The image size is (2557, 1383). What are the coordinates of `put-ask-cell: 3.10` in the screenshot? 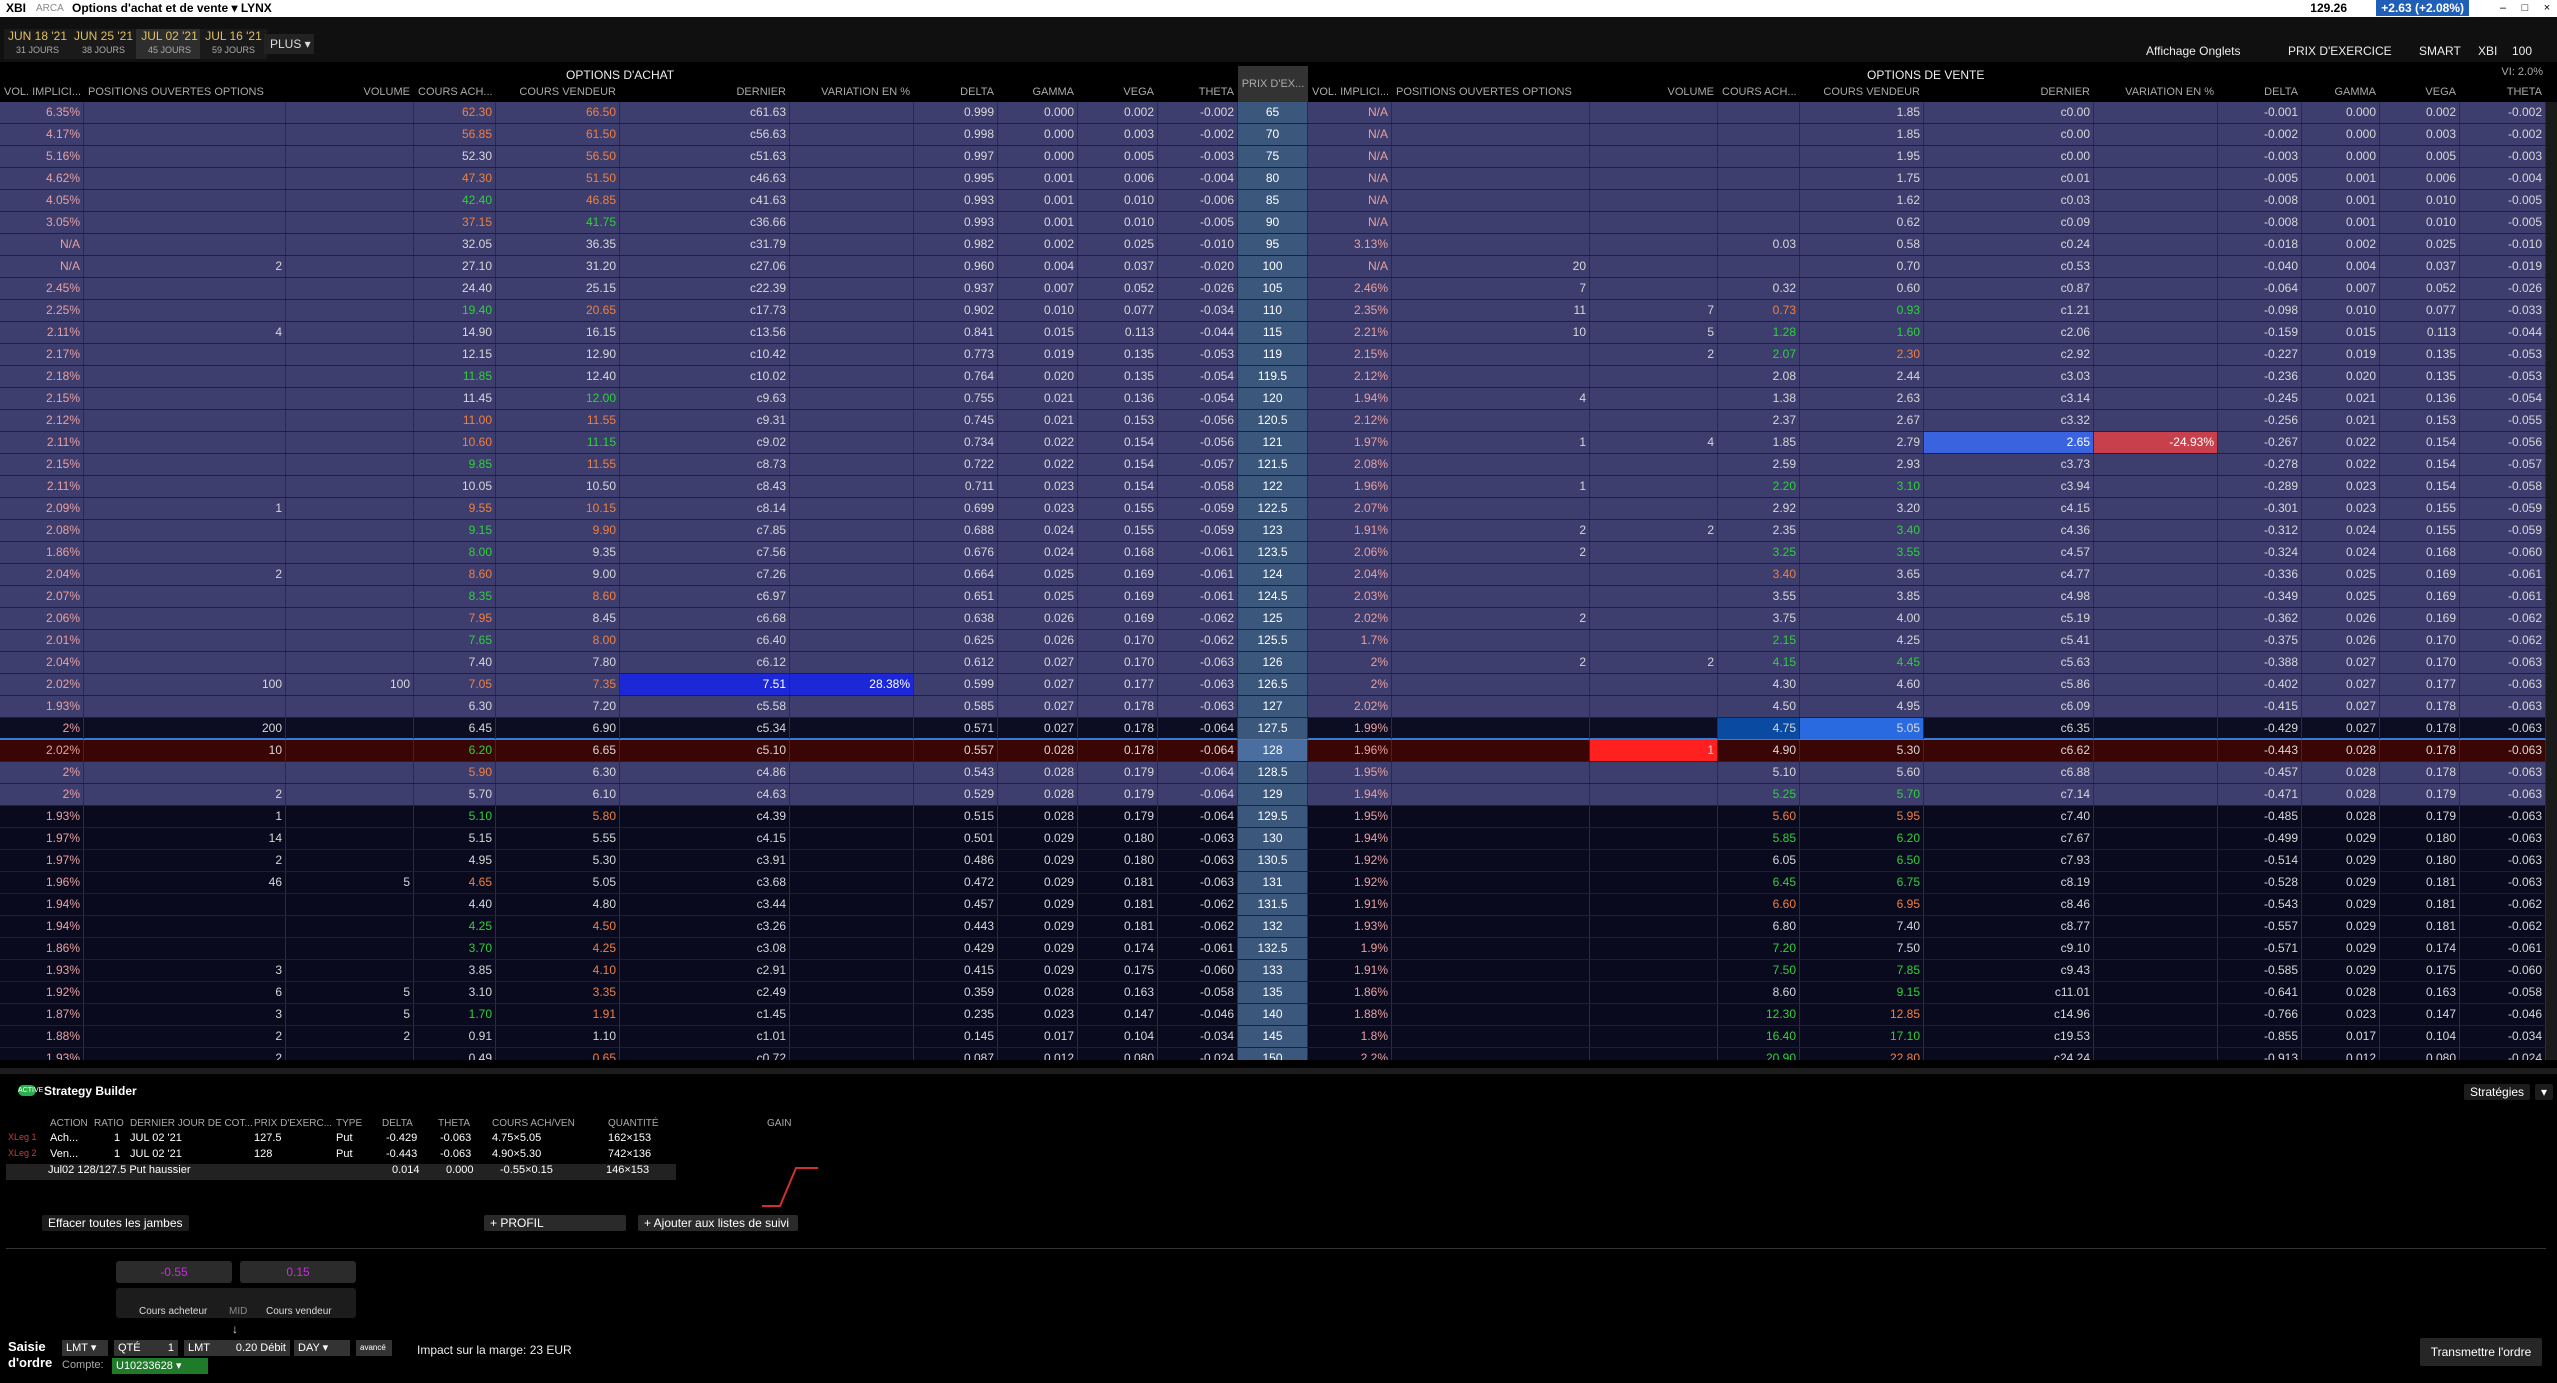 It's located at (1862, 486).